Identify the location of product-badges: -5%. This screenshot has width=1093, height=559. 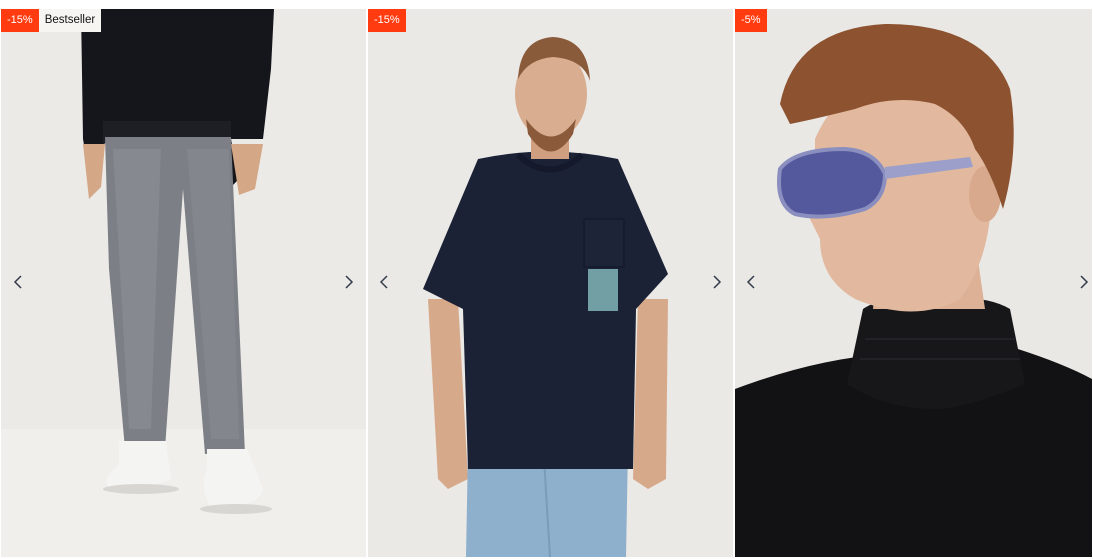
(751, 20).